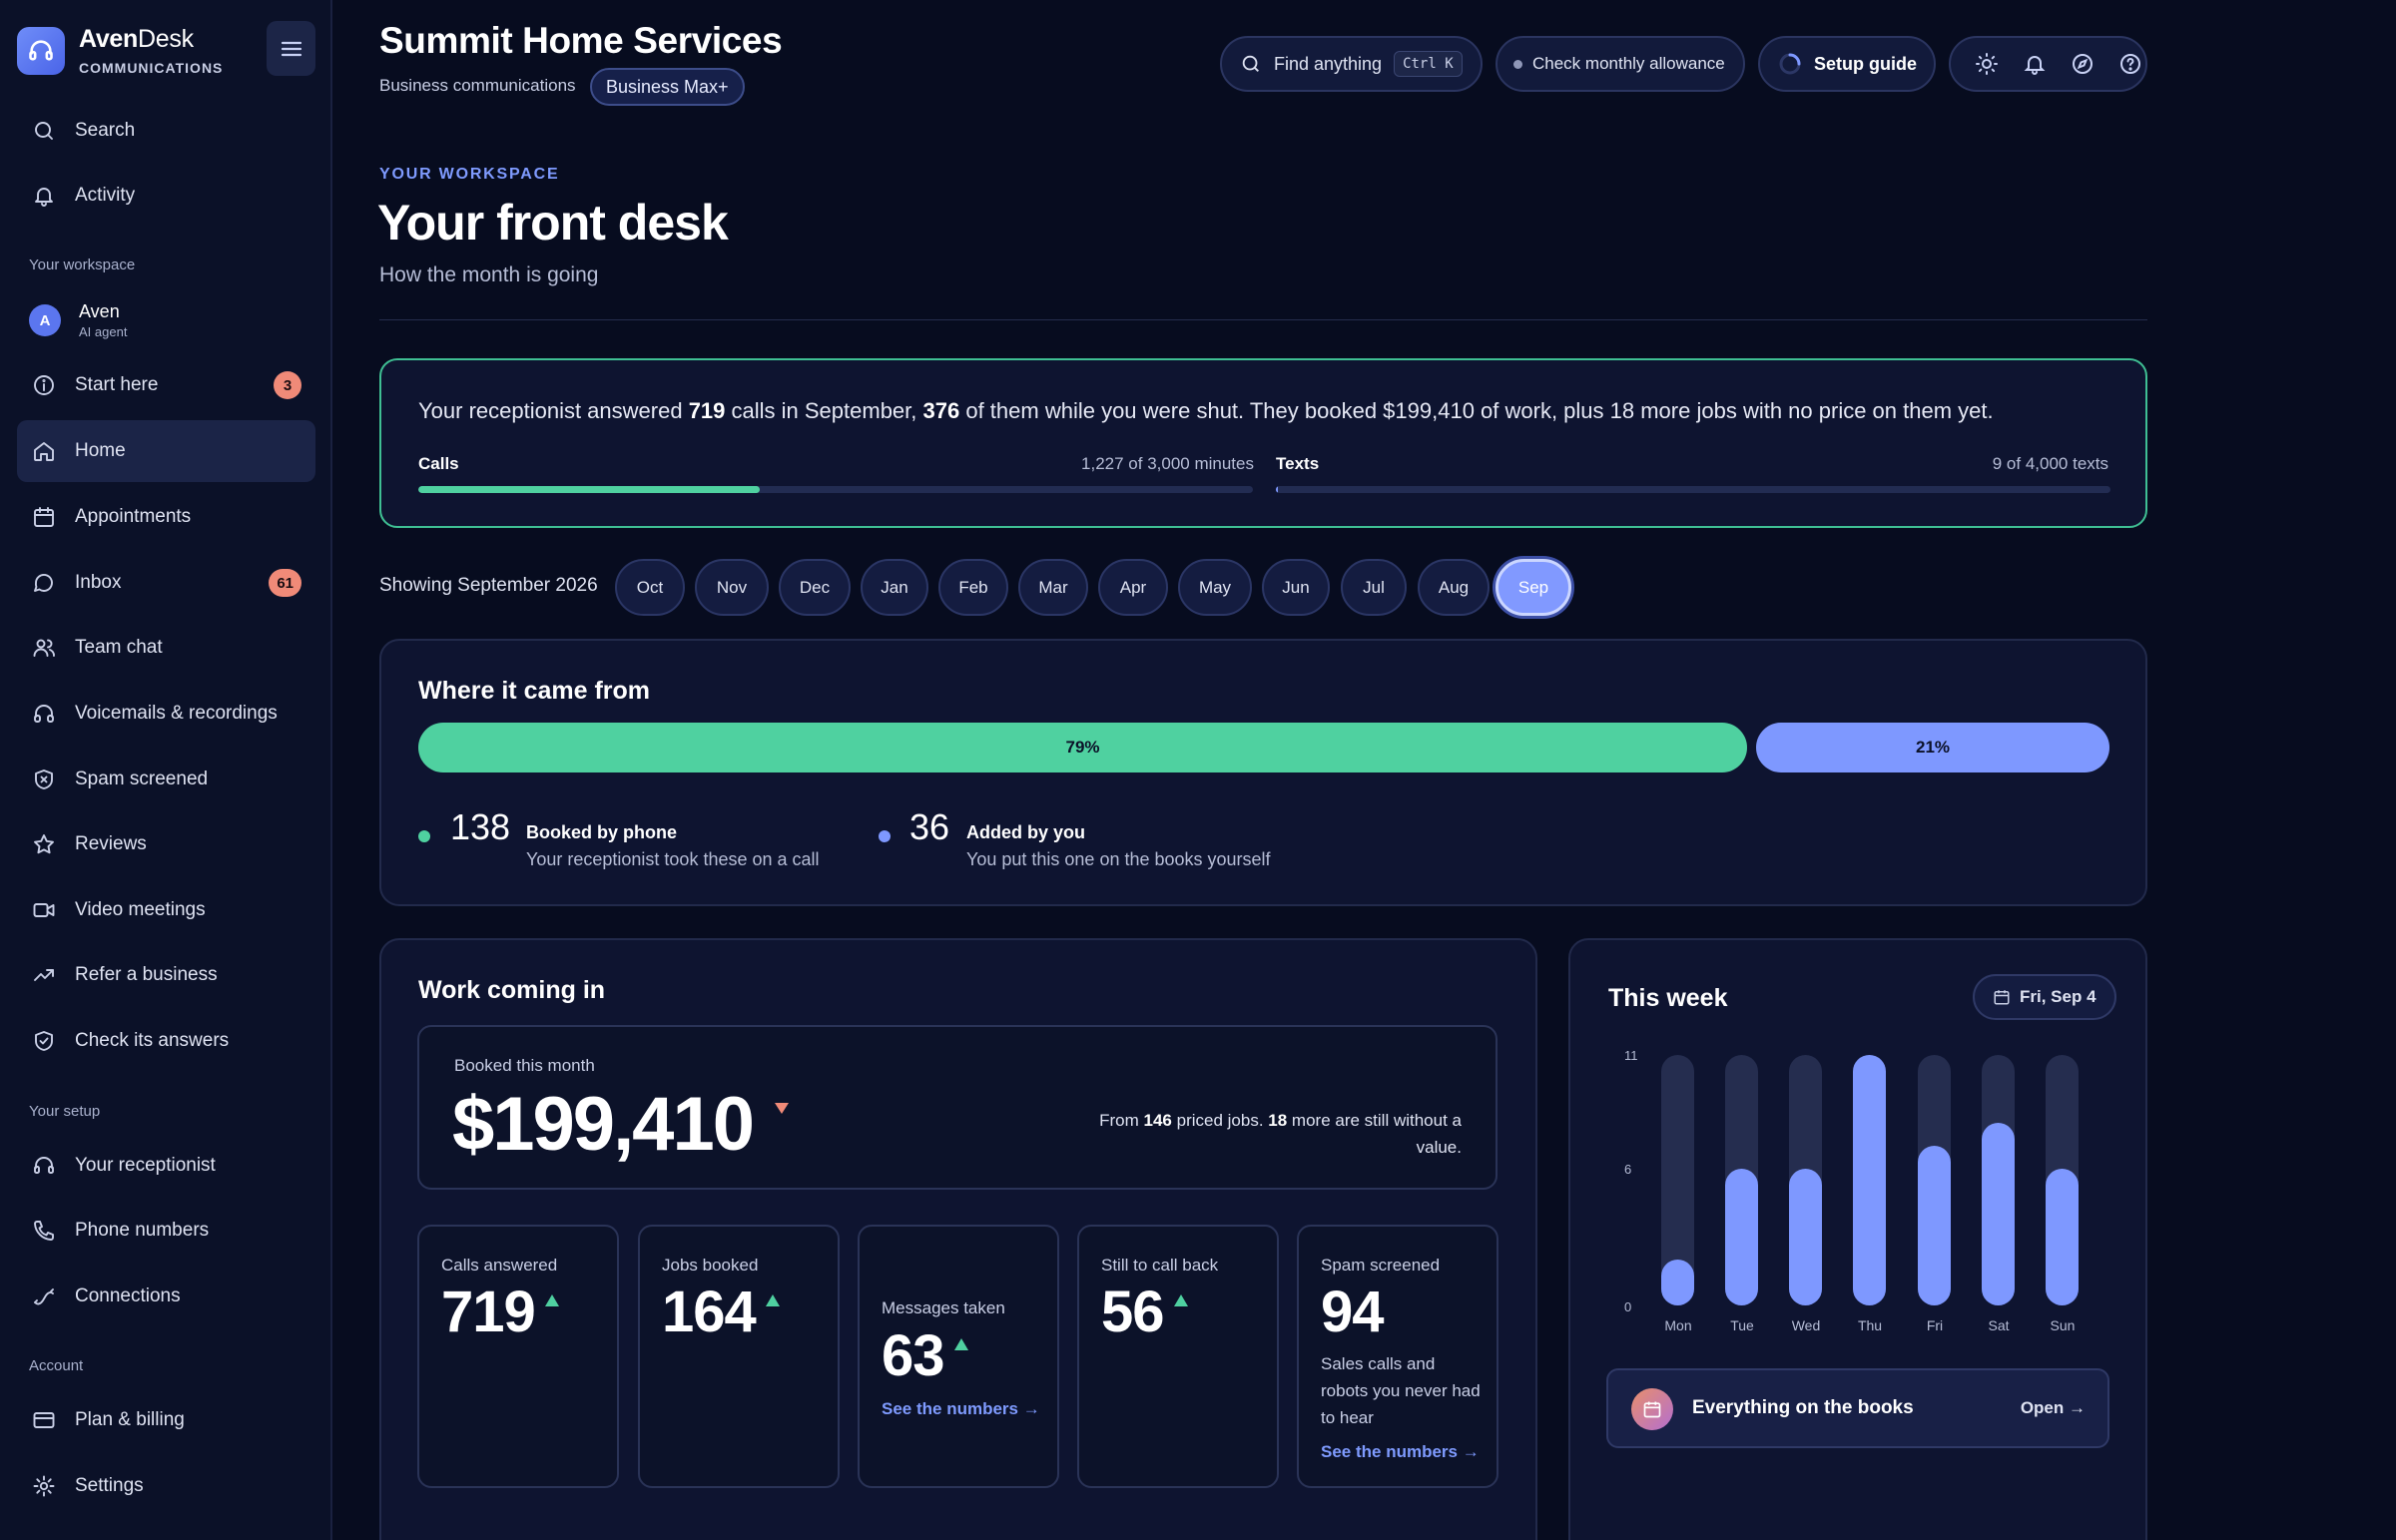 The height and width of the screenshot is (1540, 2396). What do you see at coordinates (1742, 1325) in the screenshot?
I see `x-tick-label: Tue` at bounding box center [1742, 1325].